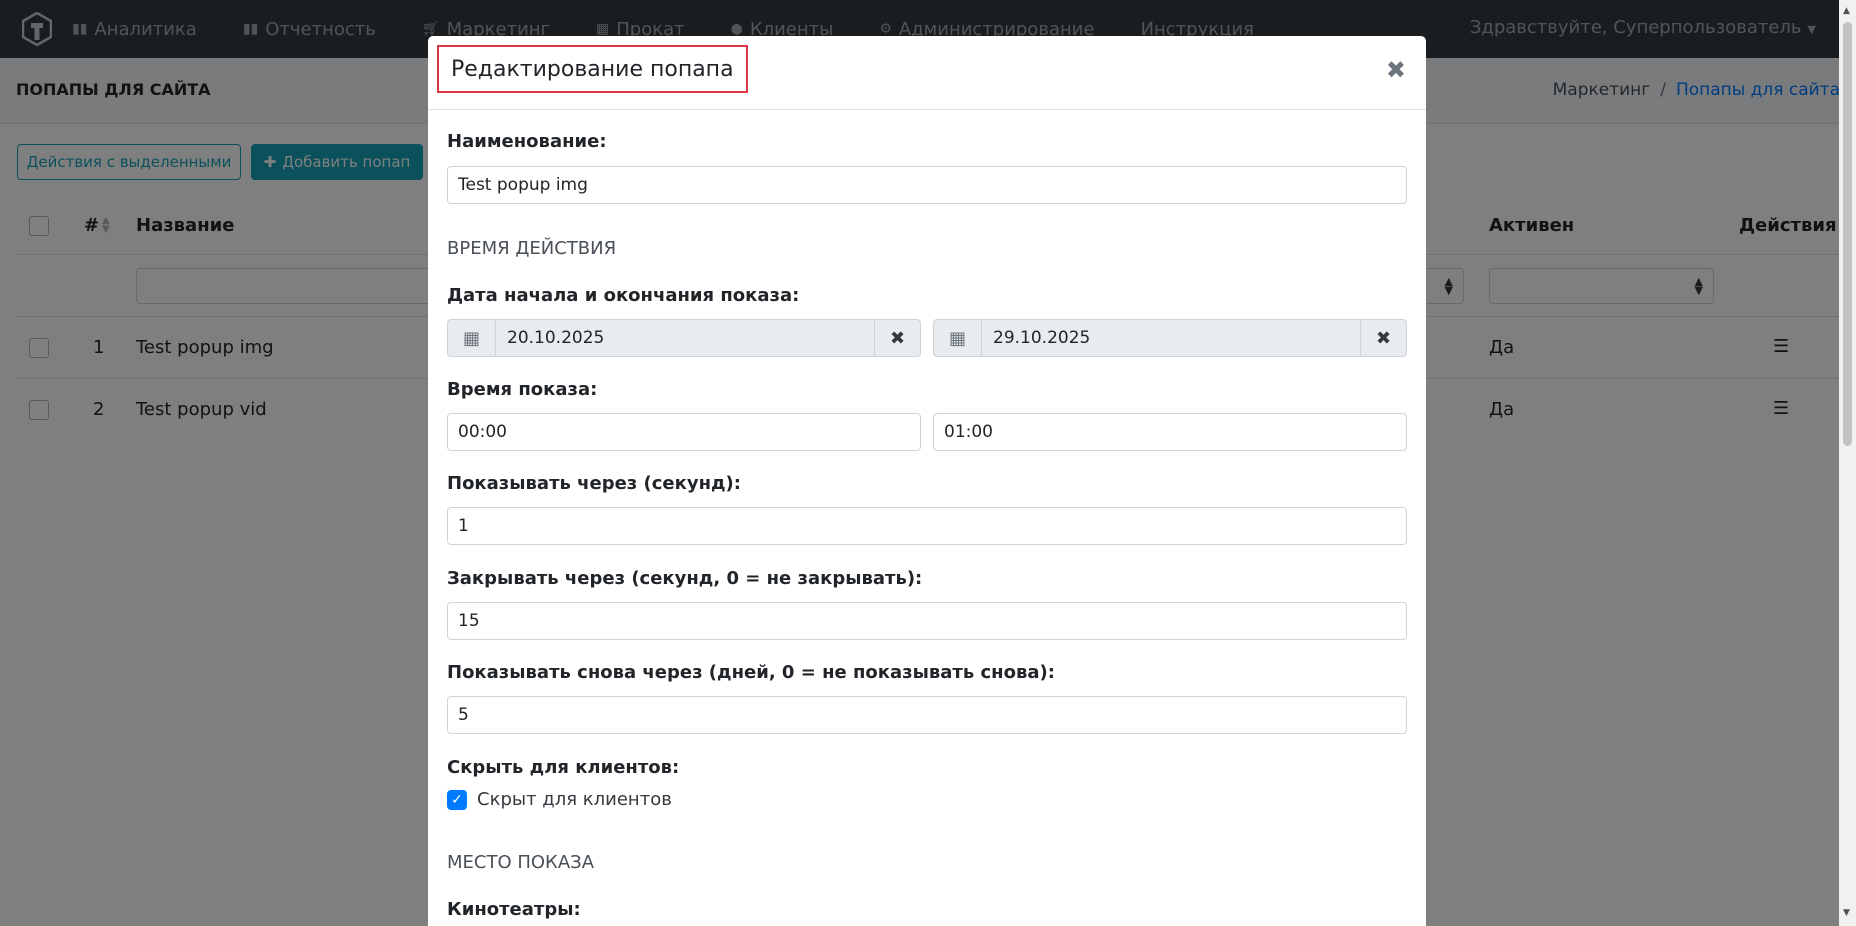 The width and height of the screenshot is (1856, 926). I want to click on modal-header: Редактирование попапа ✖, so click(927, 73).